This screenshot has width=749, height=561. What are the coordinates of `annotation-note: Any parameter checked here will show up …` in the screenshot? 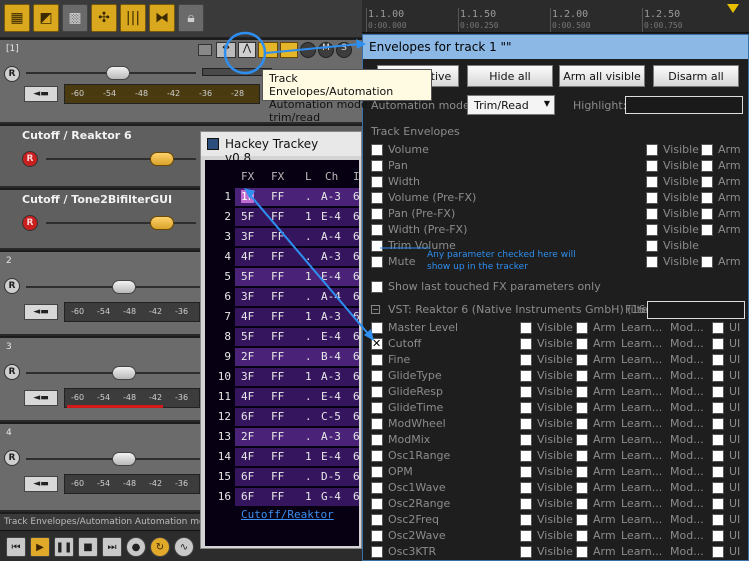 It's located at (501, 261).